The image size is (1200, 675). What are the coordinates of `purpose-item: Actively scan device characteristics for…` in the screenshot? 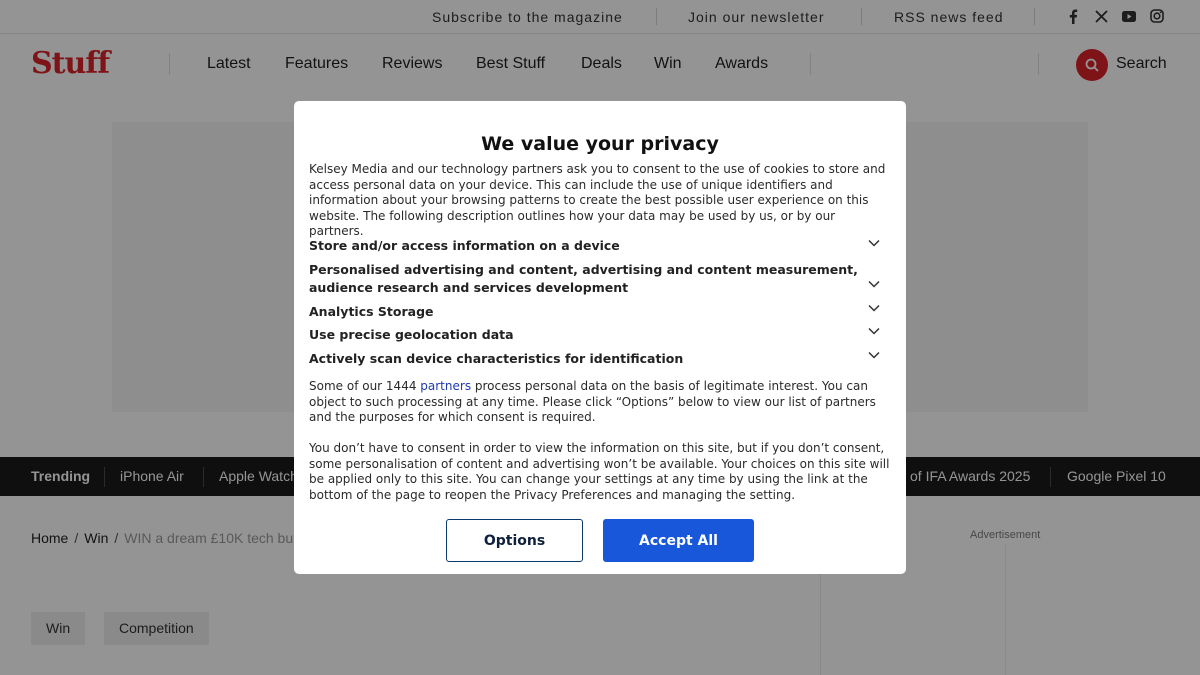 It's located at (589, 359).